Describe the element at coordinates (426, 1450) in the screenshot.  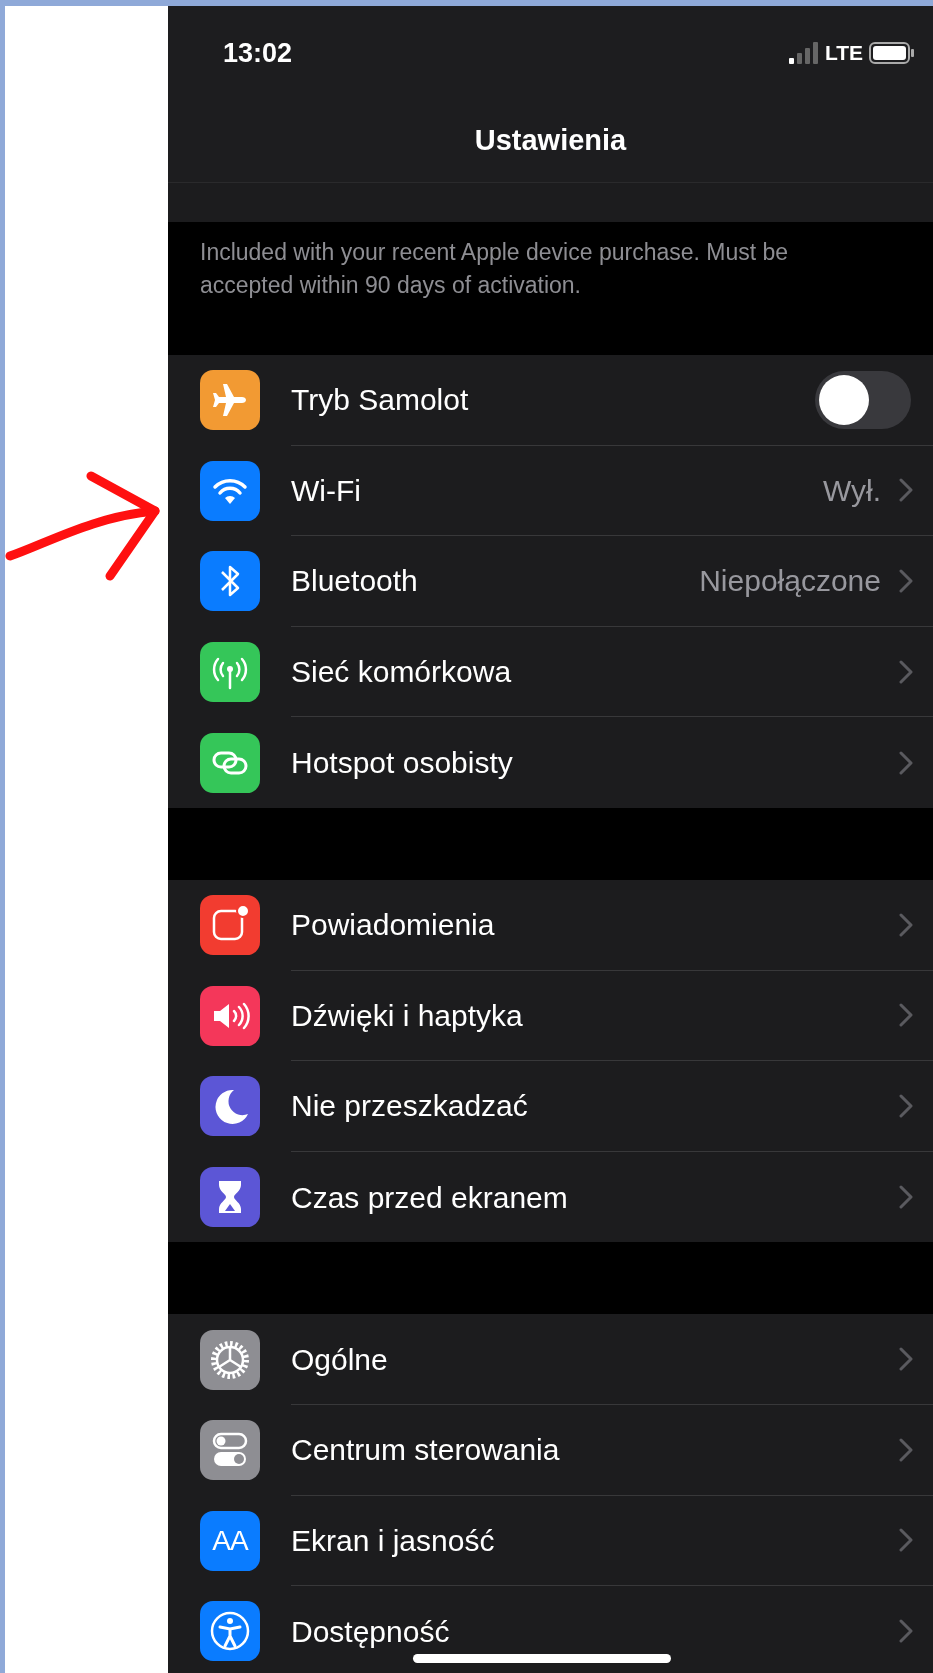
I see `row-label: Centrum sterowania` at that location.